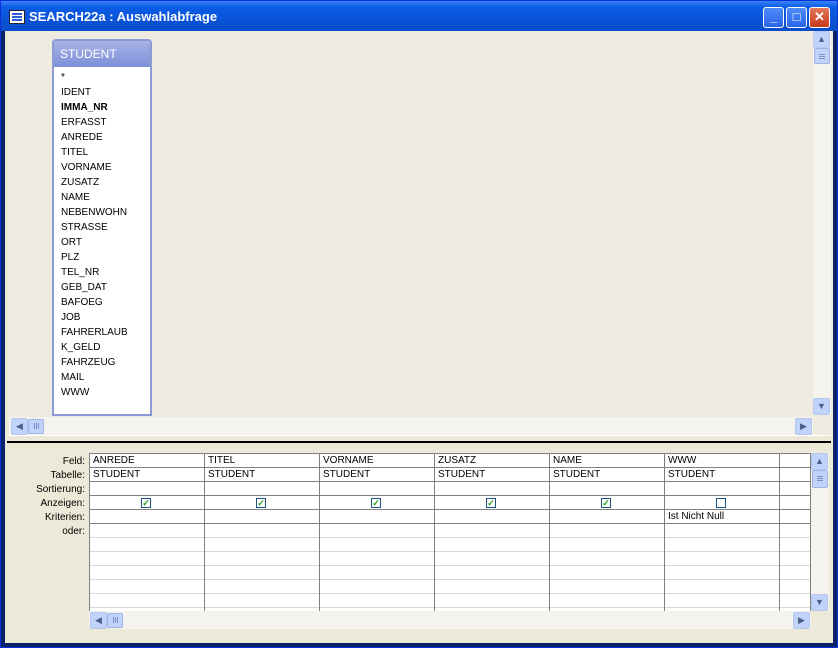 This screenshot has height=648, width=838. Describe the element at coordinates (147, 461) in the screenshot. I see `grid-cell-field: ANREDE` at that location.